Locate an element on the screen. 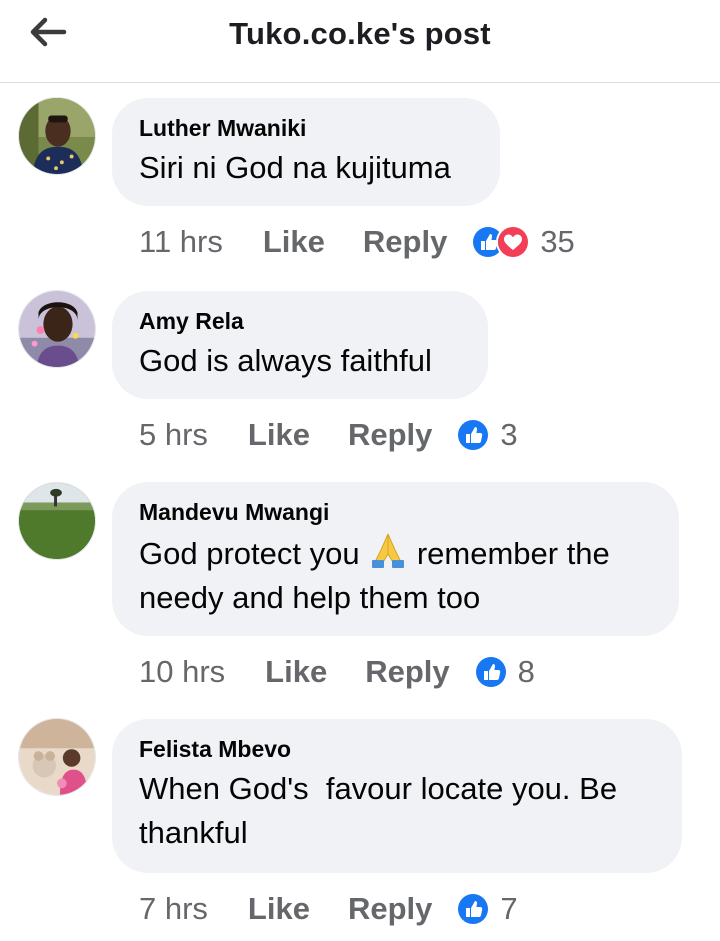  top-bar: Tuko.co.ke's post is located at coordinates (360, 41).